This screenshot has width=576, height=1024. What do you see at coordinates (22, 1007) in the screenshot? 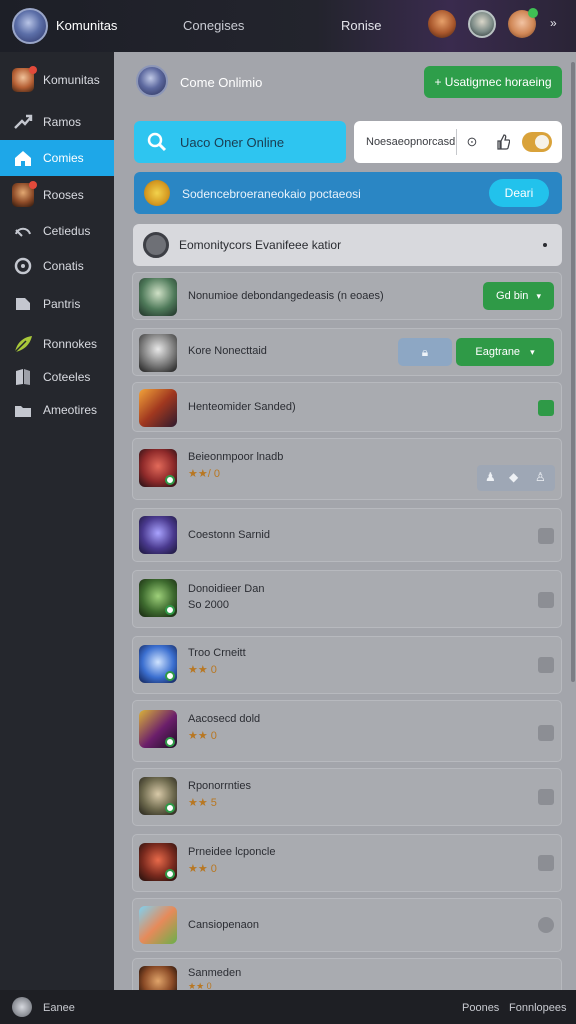
I see `user-avatar-icon` at bounding box center [22, 1007].